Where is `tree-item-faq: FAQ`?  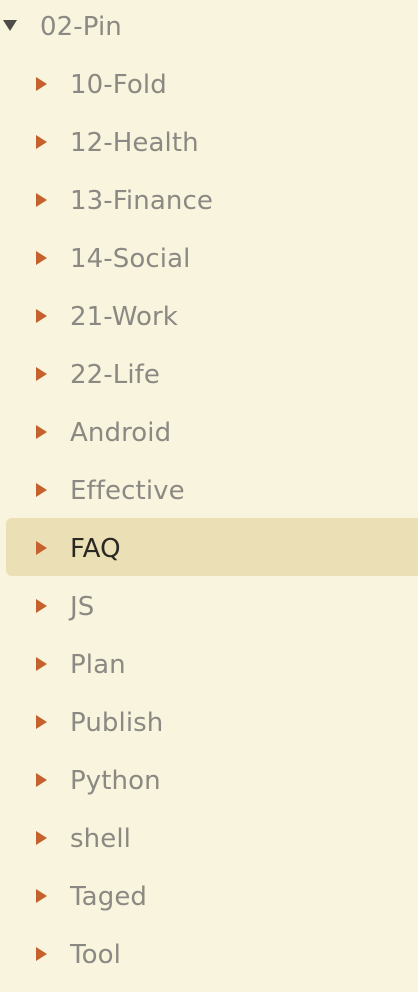
tree-item-faq: FAQ is located at coordinates (209, 551).